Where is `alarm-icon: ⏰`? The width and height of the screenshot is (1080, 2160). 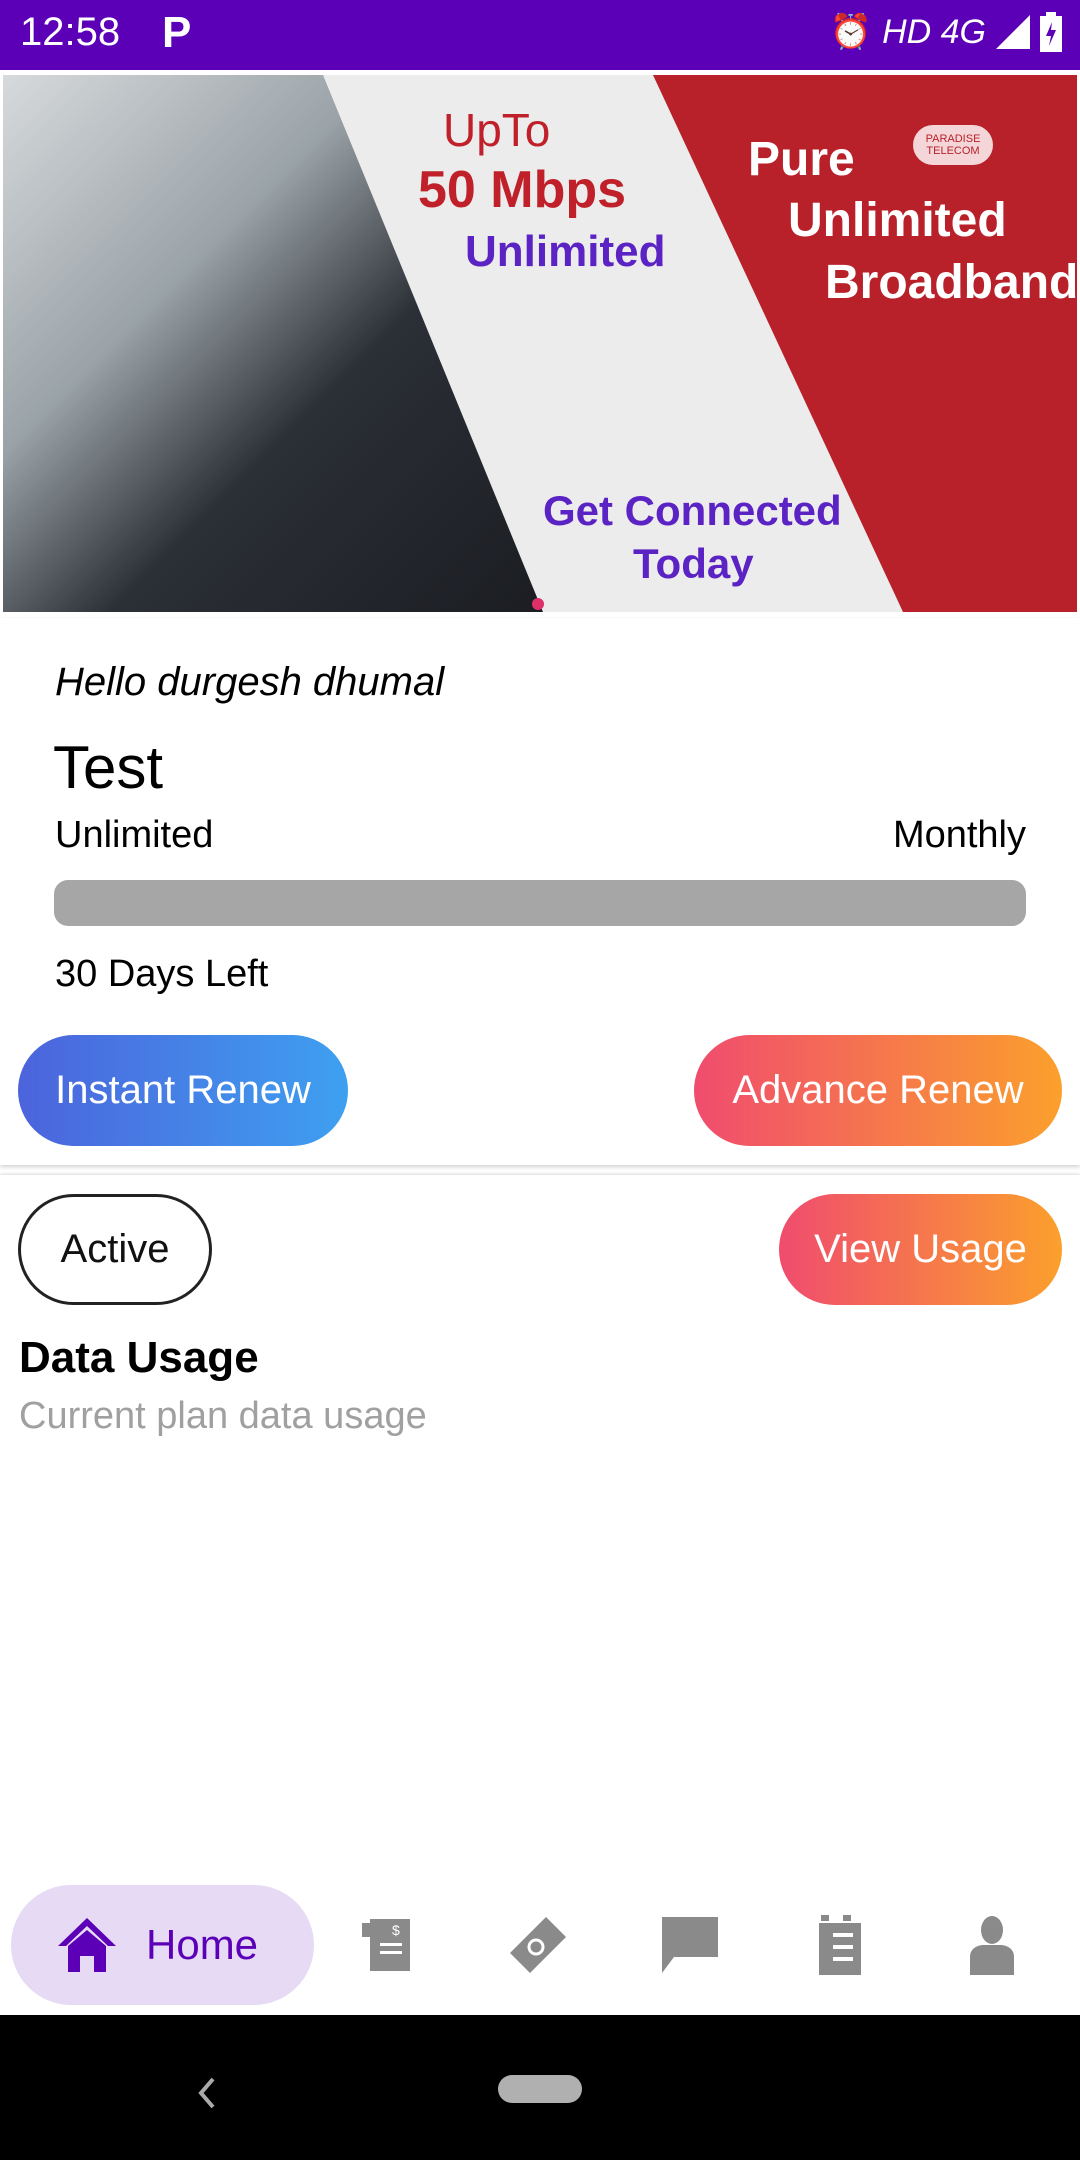 alarm-icon: ⏰ is located at coordinates (851, 32).